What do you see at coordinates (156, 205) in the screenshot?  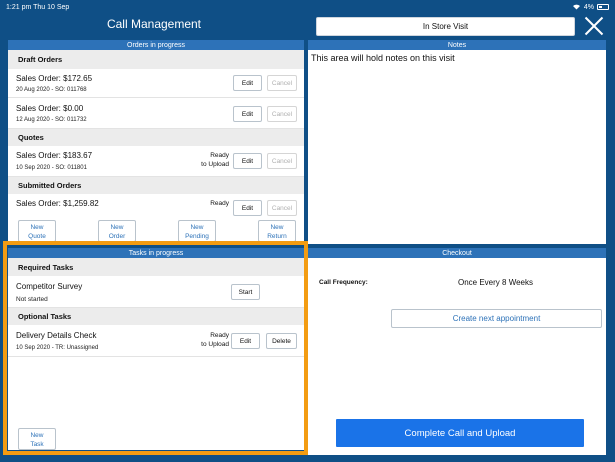 I see `list-item: Sales Order: $1,259.82 Ready Edit Cancel` at bounding box center [156, 205].